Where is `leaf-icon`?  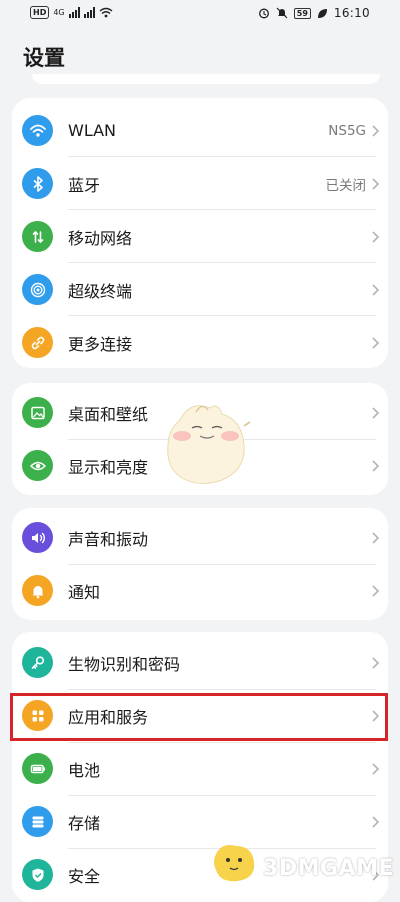 leaf-icon is located at coordinates (322, 13).